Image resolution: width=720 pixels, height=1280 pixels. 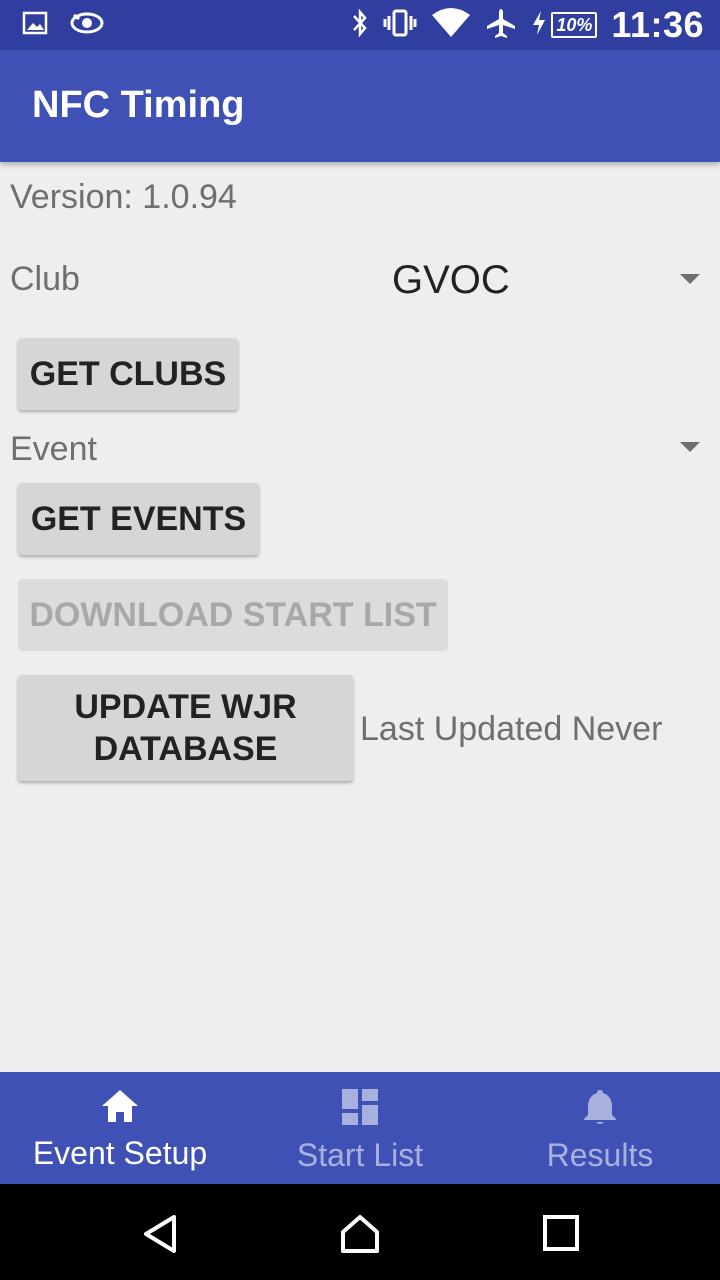 I want to click on recents-icon, so click(x=561, y=1235).